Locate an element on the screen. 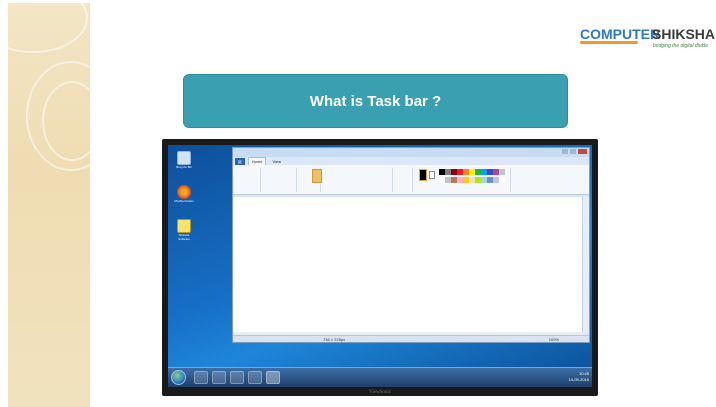 The width and height of the screenshot is (716, 407). recycle-bin-icon is located at coordinates (184, 158).